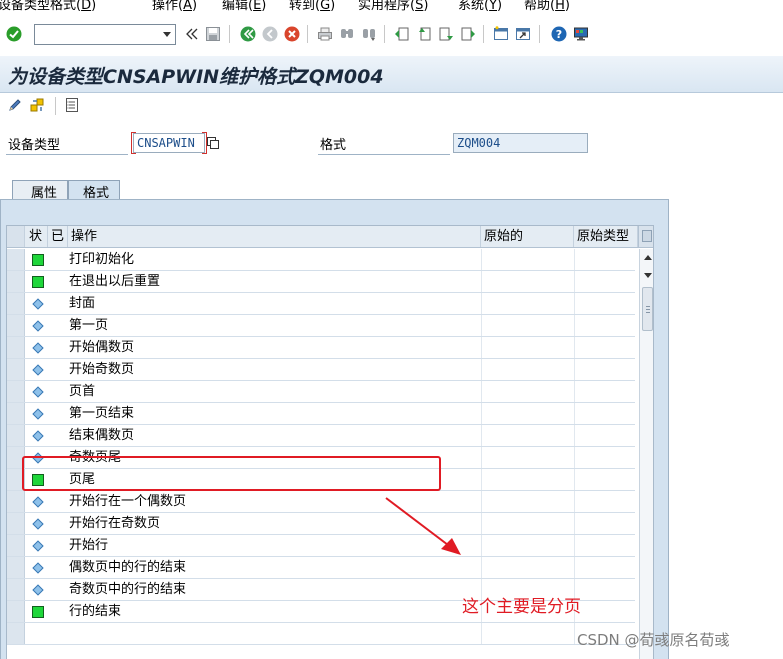  Describe the element at coordinates (213, 34) in the screenshot. I see `save-icon` at that location.